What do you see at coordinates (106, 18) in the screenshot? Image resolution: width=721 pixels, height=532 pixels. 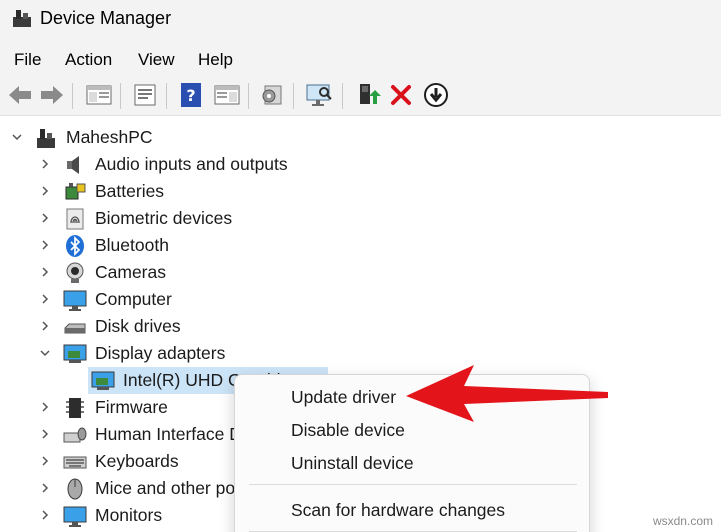 I see `window-title: Device Manager` at bounding box center [106, 18].